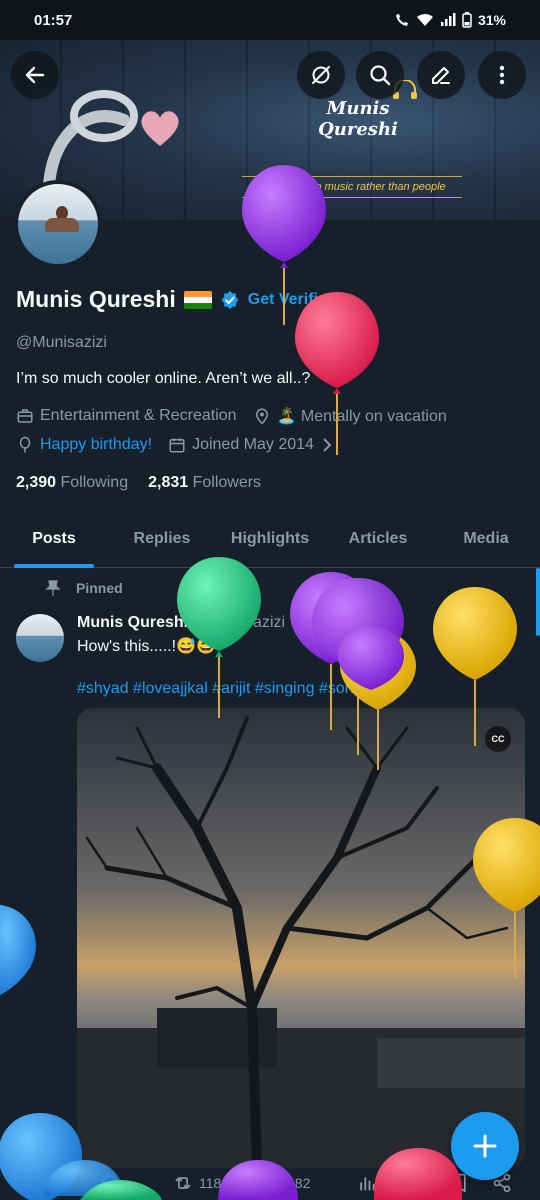  Describe the element at coordinates (352, 187) in the screenshot. I see `banner-tagline: I'm more into music rather than people` at that location.